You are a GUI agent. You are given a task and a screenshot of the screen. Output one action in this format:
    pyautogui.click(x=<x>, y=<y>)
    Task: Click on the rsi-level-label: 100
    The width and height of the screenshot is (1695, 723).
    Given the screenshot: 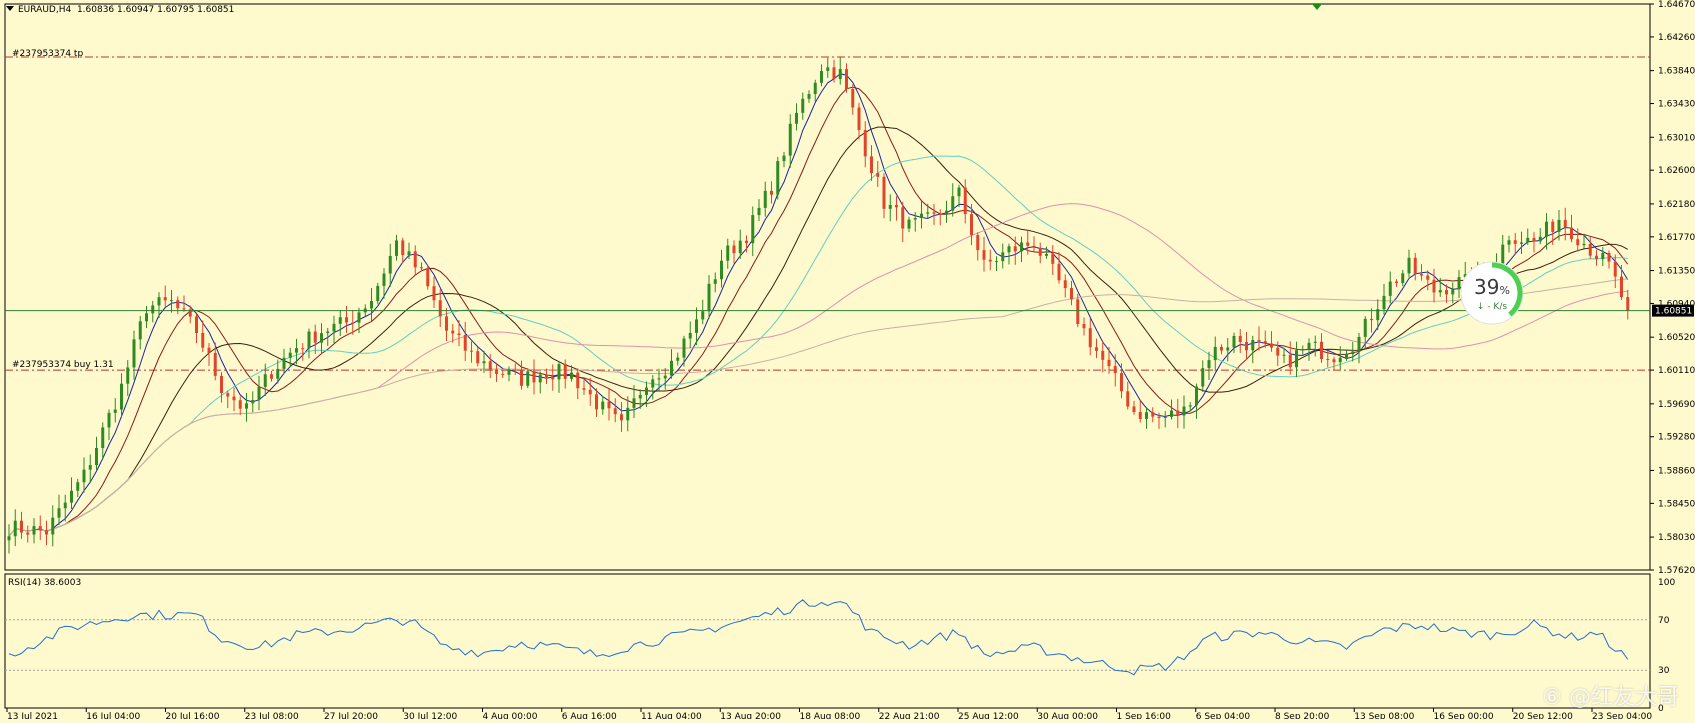 What is the action you would take?
    pyautogui.click(x=1666, y=583)
    